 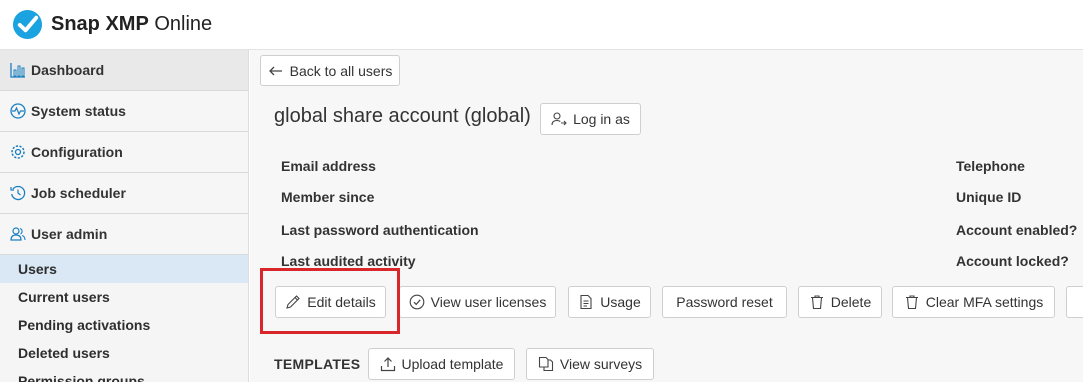 I want to click on log-in-as-button: Log in as, so click(x=590, y=119).